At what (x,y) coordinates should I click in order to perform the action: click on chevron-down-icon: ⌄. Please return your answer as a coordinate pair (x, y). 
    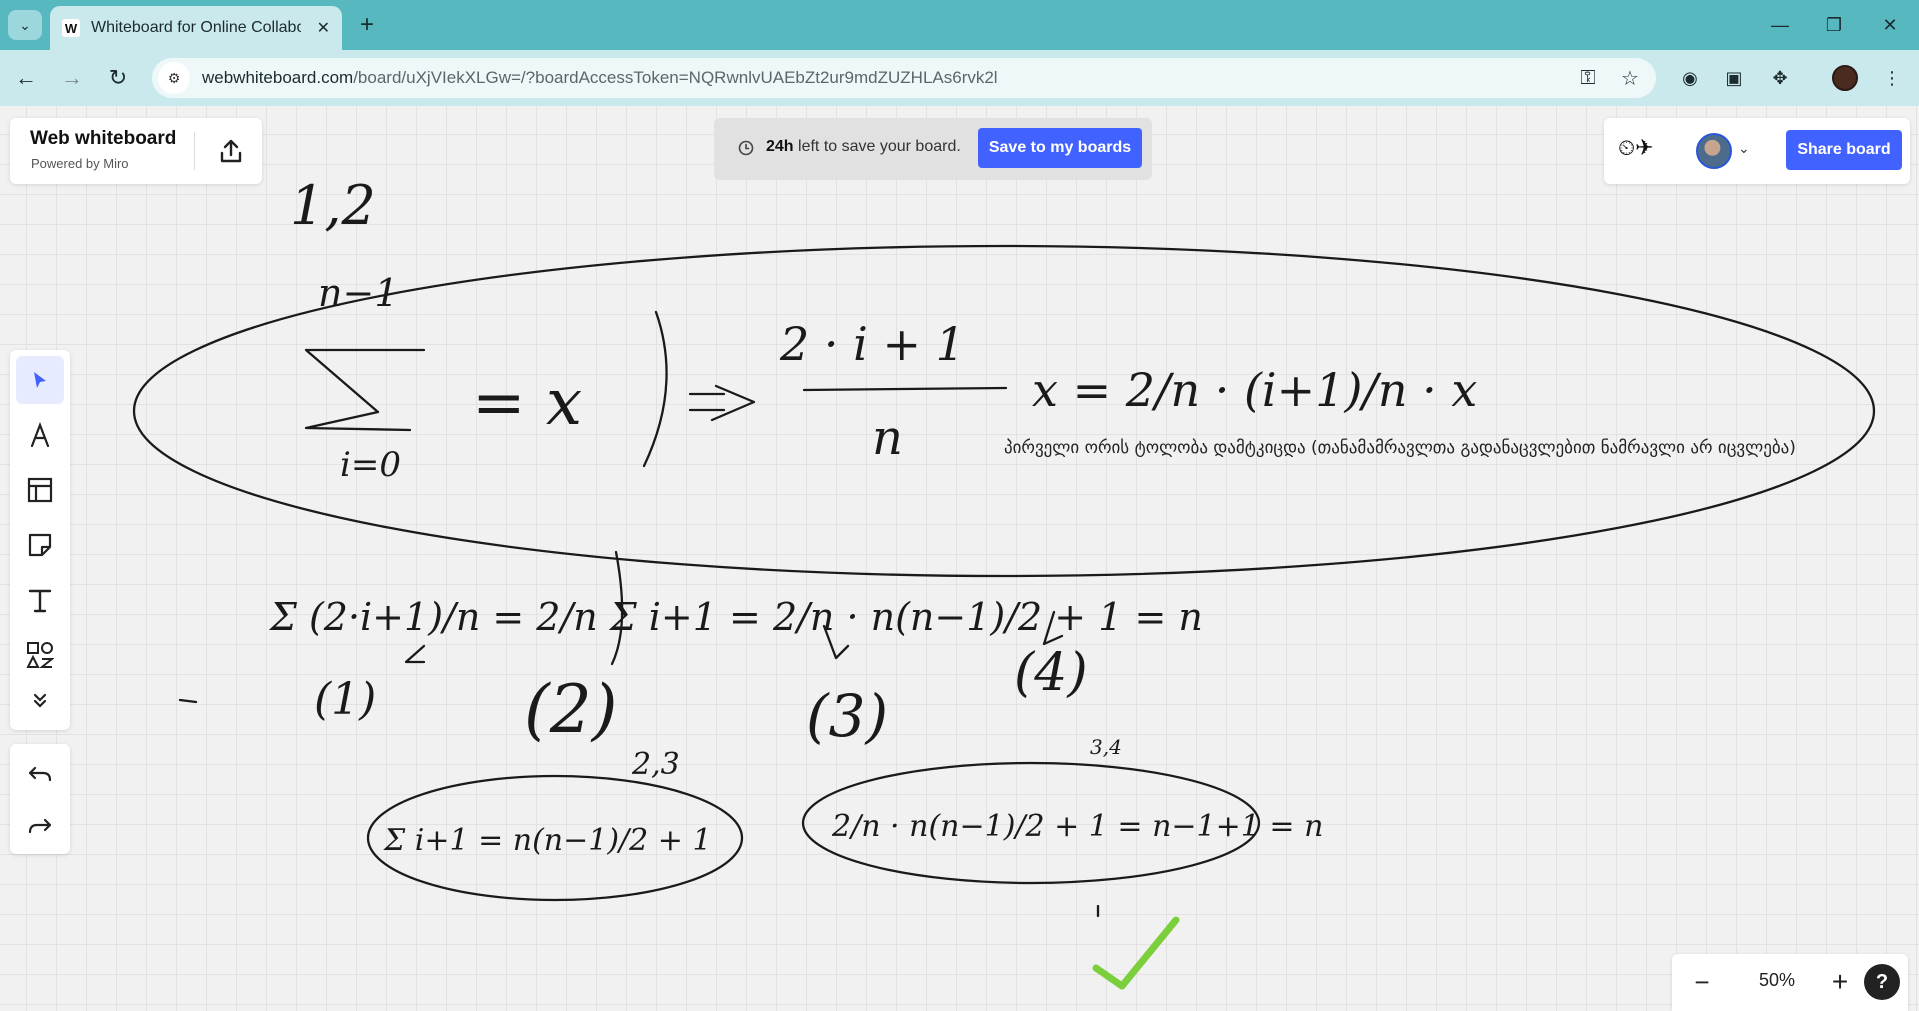
    Looking at the image, I should click on (1744, 148).